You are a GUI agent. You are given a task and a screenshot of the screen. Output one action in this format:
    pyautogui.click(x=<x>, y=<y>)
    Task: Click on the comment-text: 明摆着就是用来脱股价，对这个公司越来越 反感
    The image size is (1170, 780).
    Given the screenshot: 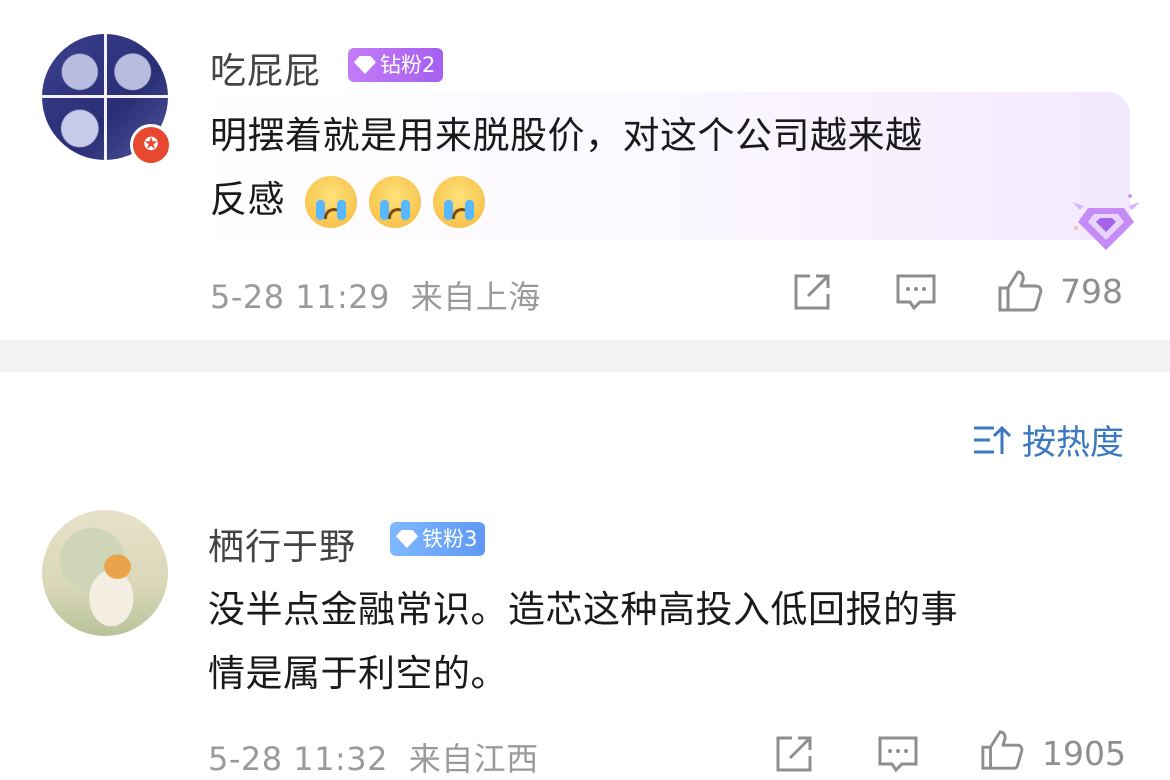 What is the action you would take?
    pyautogui.click(x=566, y=168)
    